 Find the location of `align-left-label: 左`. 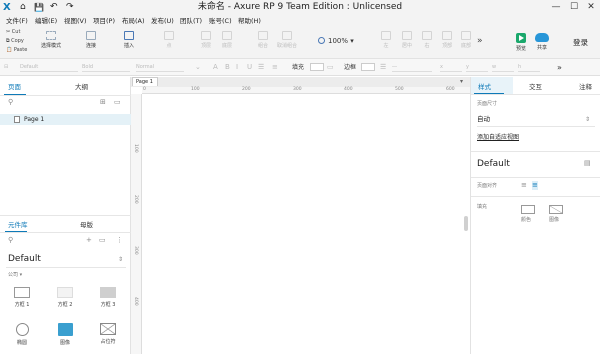

align-left-label: 左 is located at coordinates (386, 46).